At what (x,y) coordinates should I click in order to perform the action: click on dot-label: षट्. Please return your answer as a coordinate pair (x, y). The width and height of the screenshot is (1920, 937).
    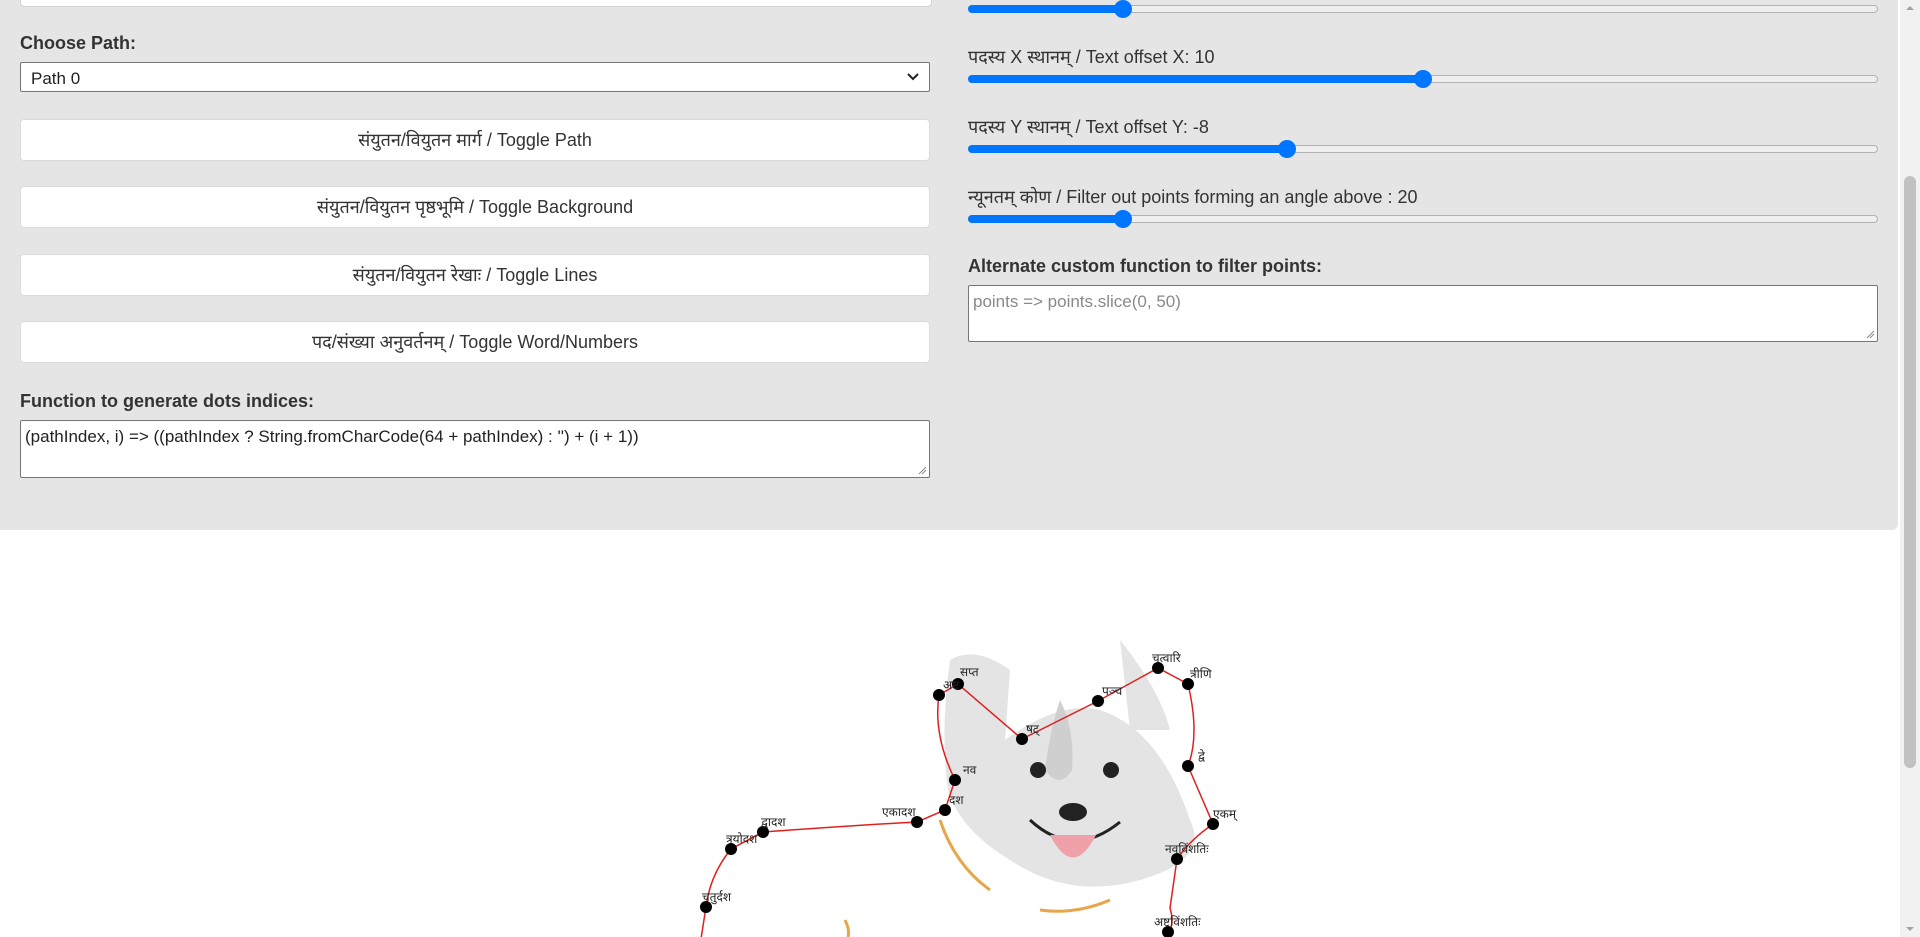
    Looking at the image, I should click on (1033, 729).